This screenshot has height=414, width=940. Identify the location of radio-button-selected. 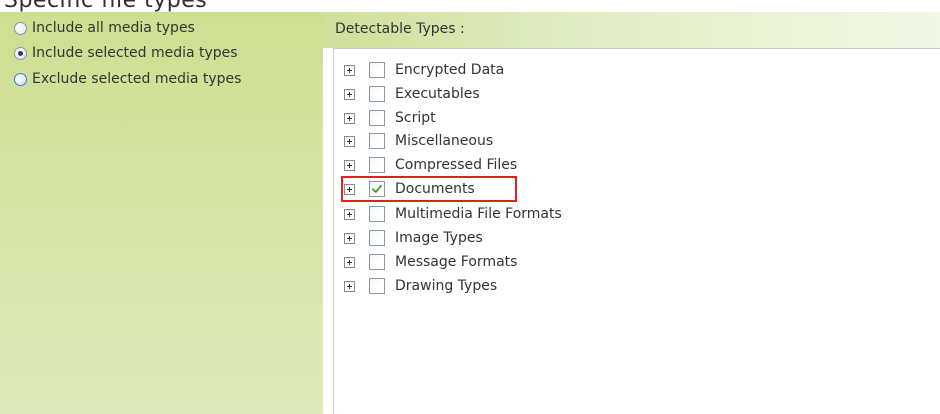
(20, 53).